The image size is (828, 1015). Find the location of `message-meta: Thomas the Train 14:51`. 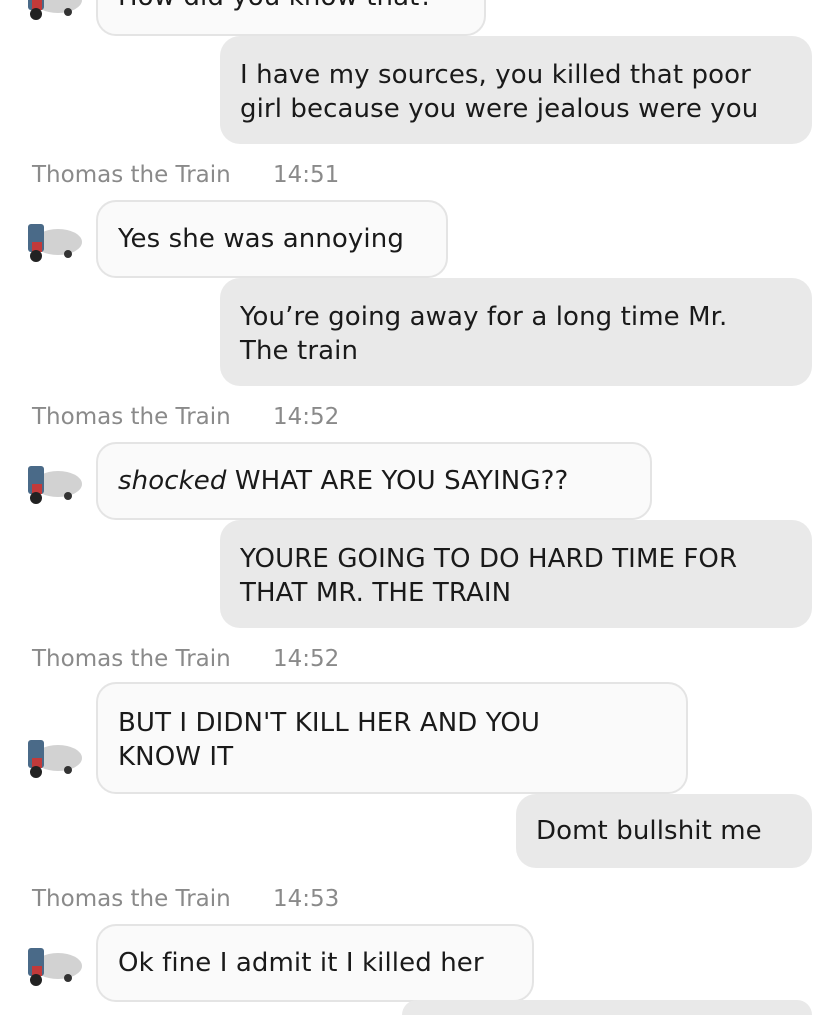

message-meta: Thomas the Train 14:51 is located at coordinates (185, 175).